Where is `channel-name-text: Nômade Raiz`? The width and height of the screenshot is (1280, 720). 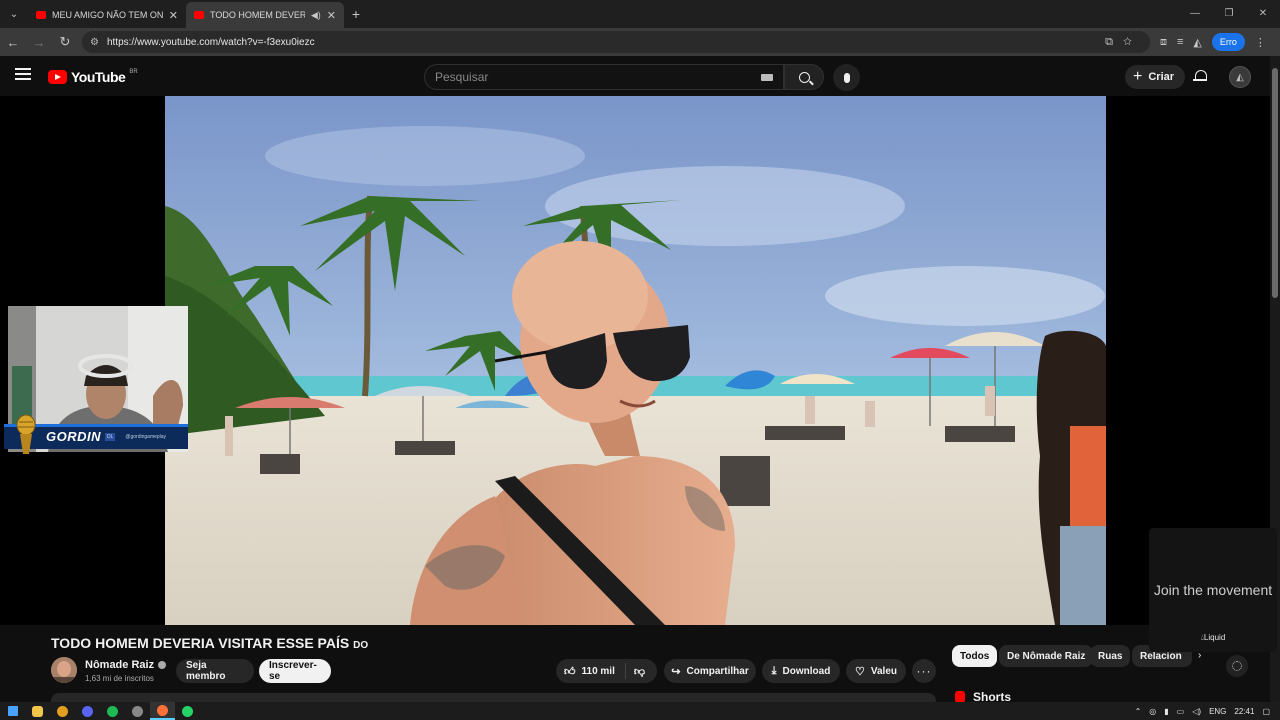
channel-name-text: Nômade Raiz is located at coordinates (119, 665).